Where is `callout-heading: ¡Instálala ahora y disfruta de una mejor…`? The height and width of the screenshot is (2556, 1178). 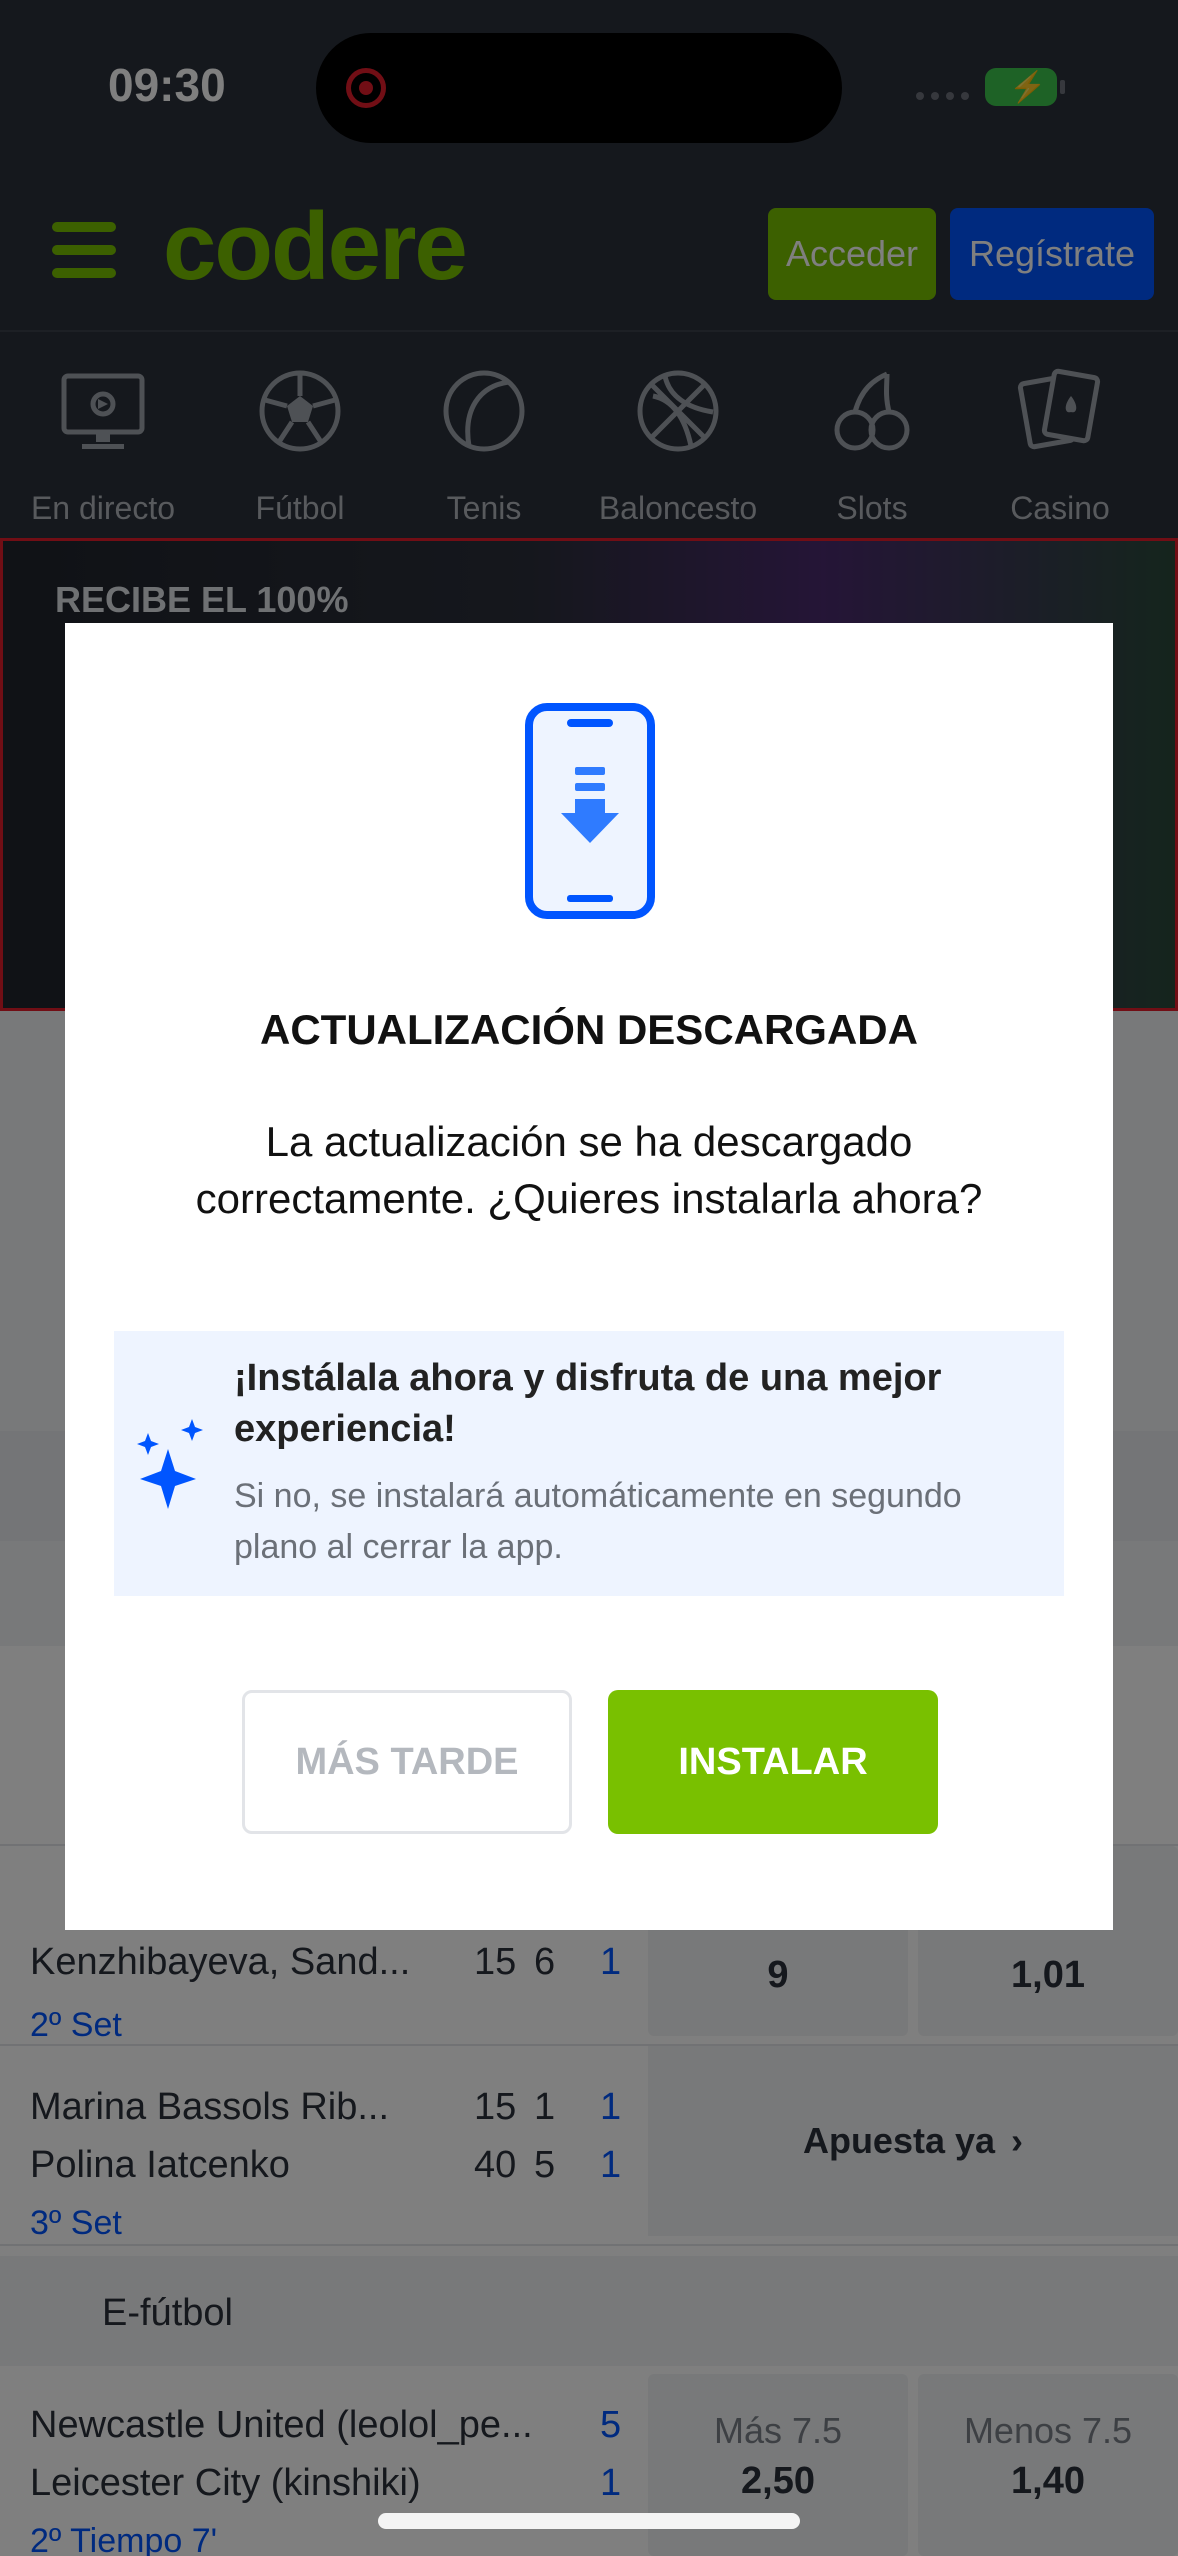
callout-heading: ¡Instálala ahora y disfruta de una mejor… is located at coordinates (588, 1403).